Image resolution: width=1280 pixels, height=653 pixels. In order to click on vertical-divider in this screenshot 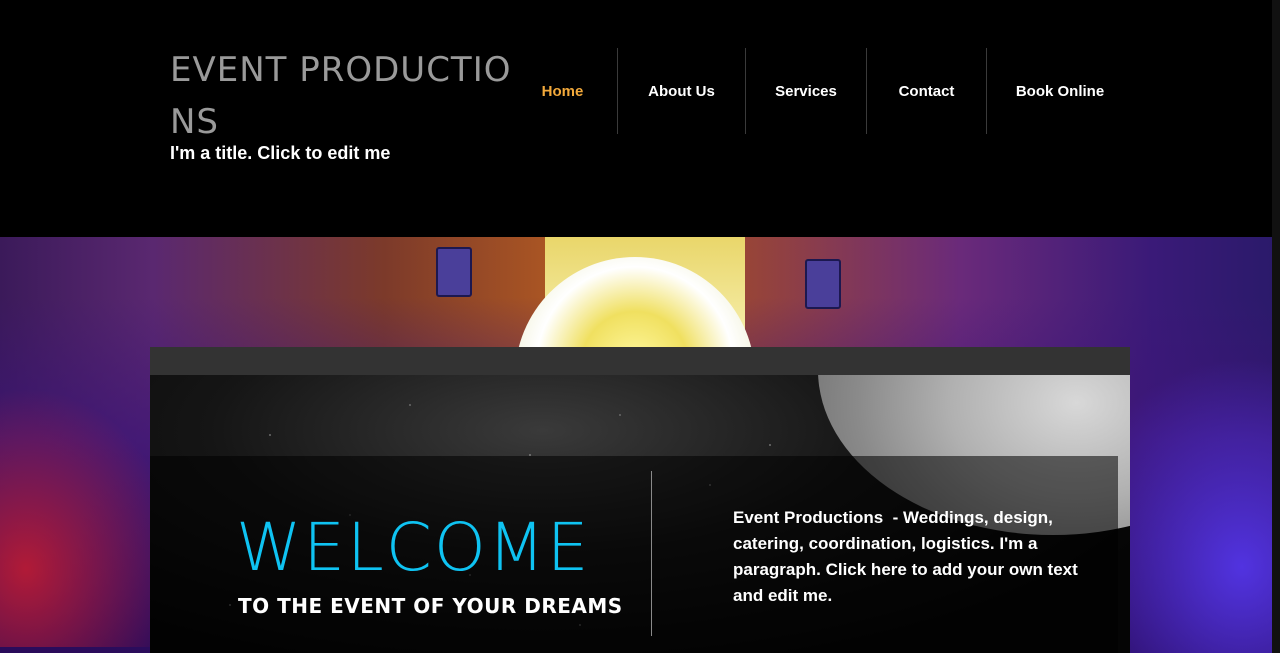, I will do `click(651, 553)`.